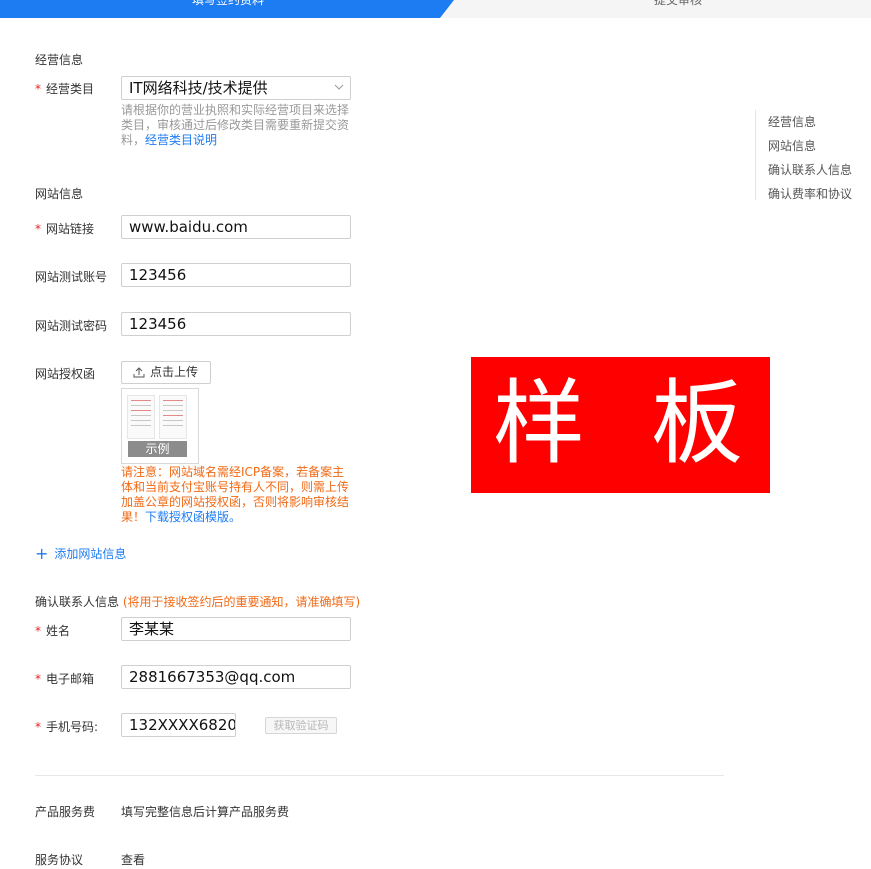 The width and height of the screenshot is (871, 869). What do you see at coordinates (813, 156) in the screenshot?
I see `anchor-nav: 经营信息 网站信息 确认联系人信息 确认费率和协议` at bounding box center [813, 156].